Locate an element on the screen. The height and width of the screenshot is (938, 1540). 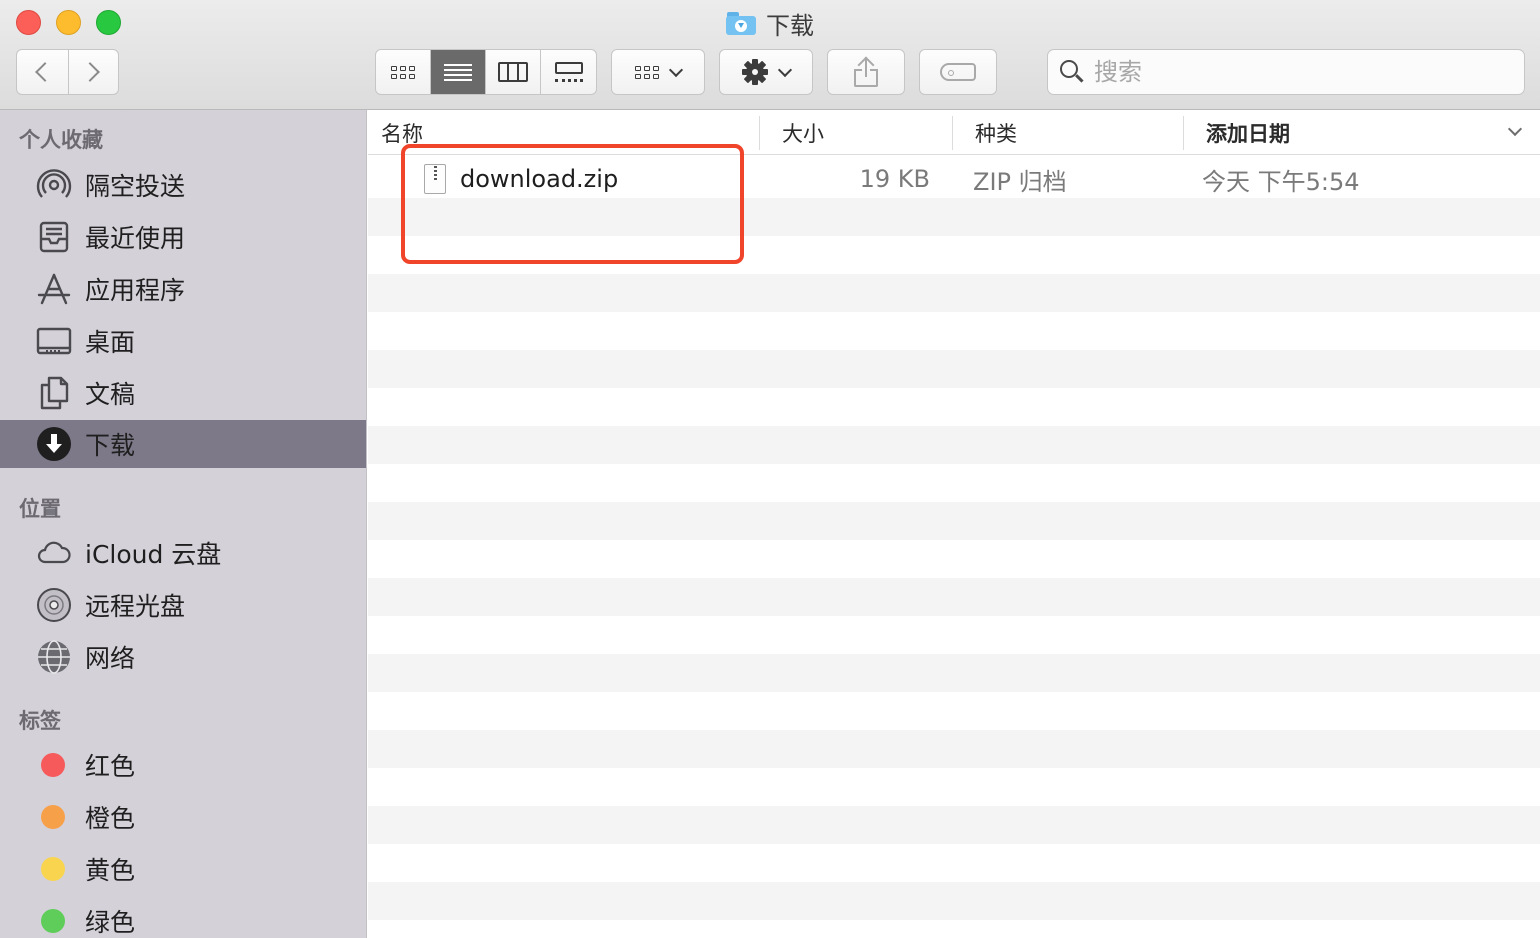
window-toolbar: 下载 is located at coordinates (770, 55).